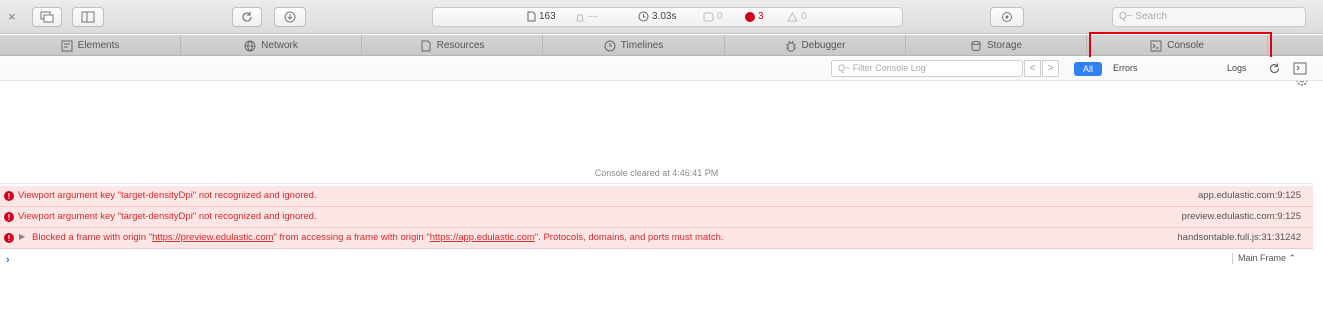 The width and height of the screenshot is (1323, 311). I want to click on tab-label: Storage, so click(1004, 45).